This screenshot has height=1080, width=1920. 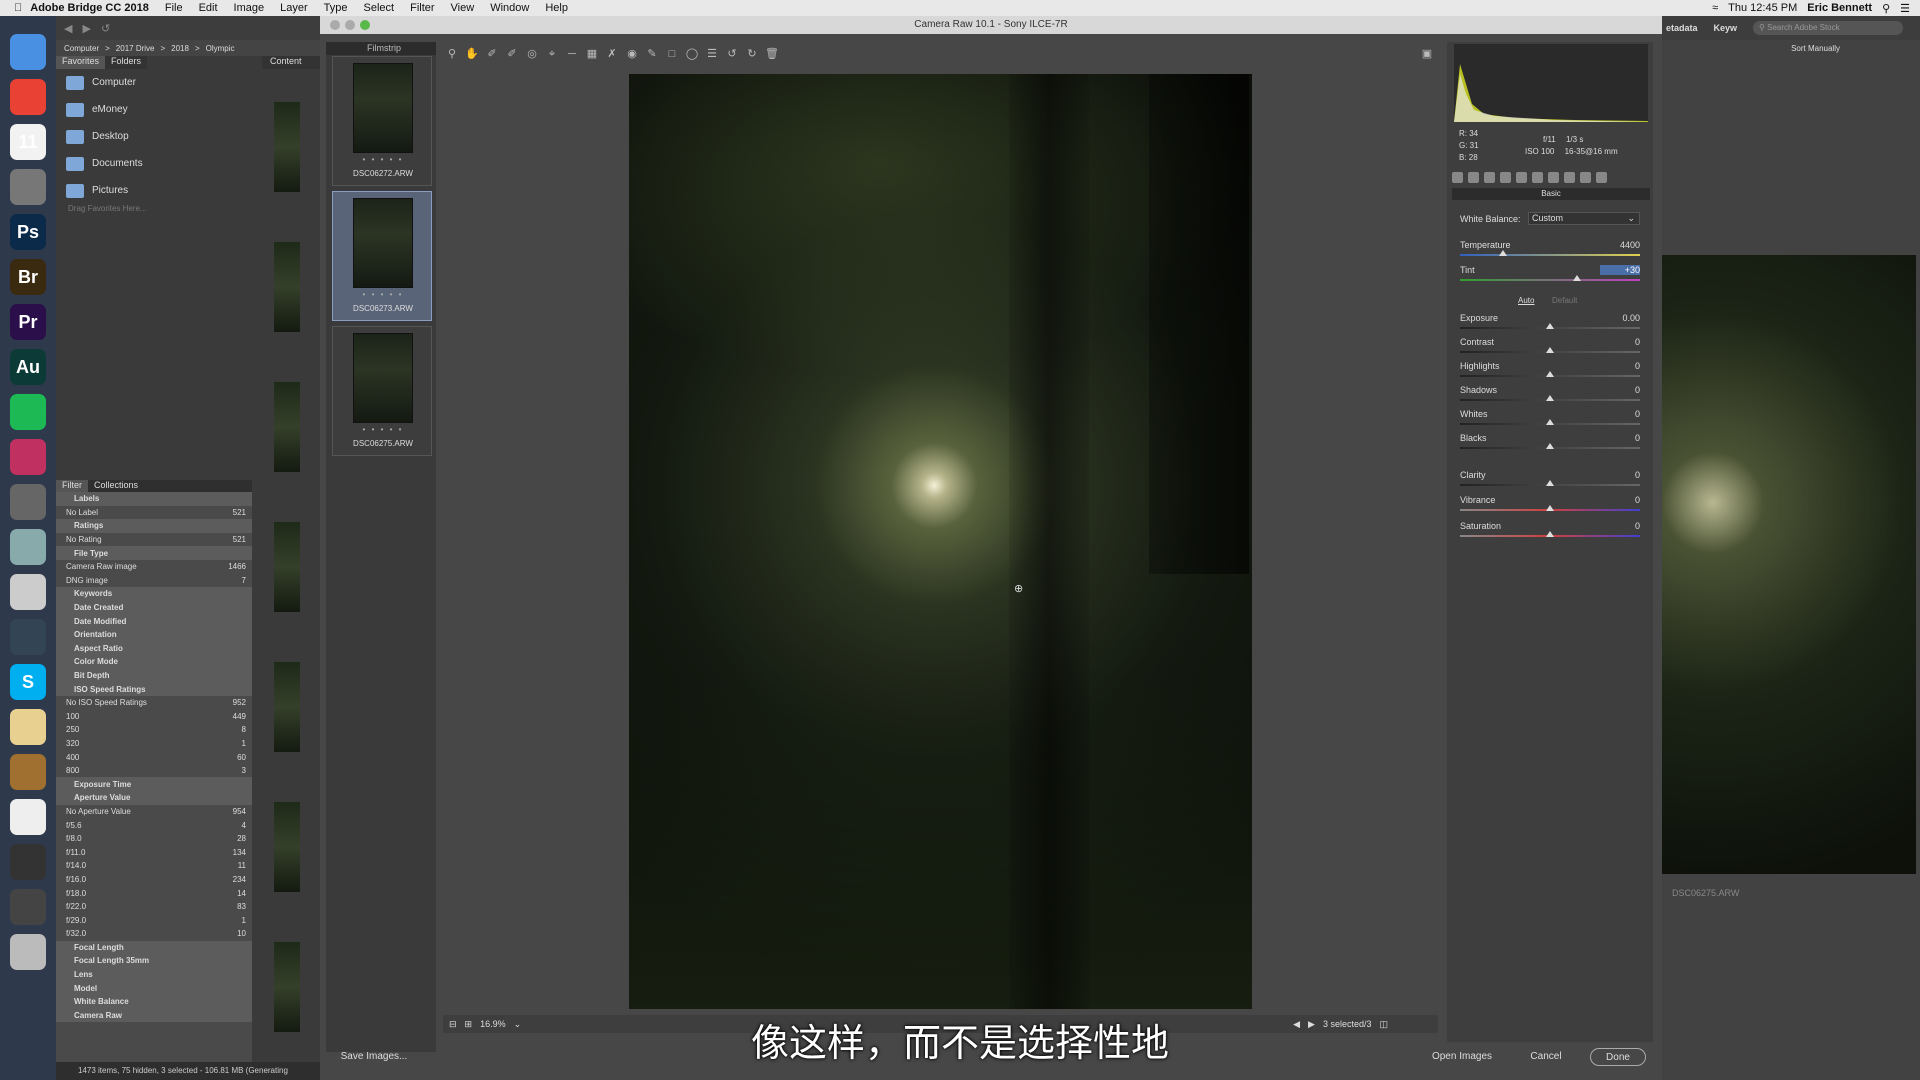 What do you see at coordinates (592, 54) in the screenshot?
I see `transform-tool-icon: ▦` at bounding box center [592, 54].